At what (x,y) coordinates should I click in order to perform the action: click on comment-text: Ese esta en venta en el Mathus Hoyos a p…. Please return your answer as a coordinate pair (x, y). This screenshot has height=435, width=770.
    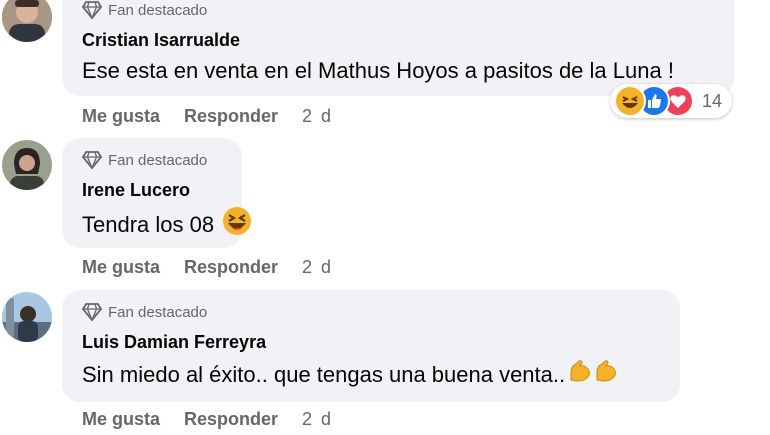
    Looking at the image, I should click on (398, 71).